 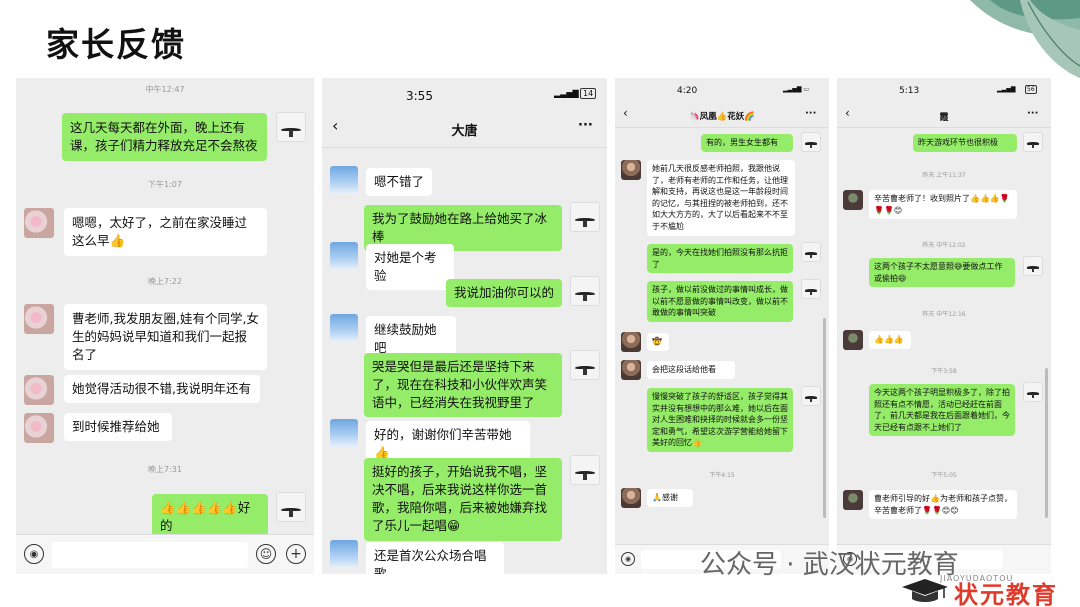 What do you see at coordinates (164, 137) in the screenshot?
I see `message-bubble: 这几天每天都在外面，晚上还有课，孩子们精力释放充足不会熬夜` at bounding box center [164, 137].